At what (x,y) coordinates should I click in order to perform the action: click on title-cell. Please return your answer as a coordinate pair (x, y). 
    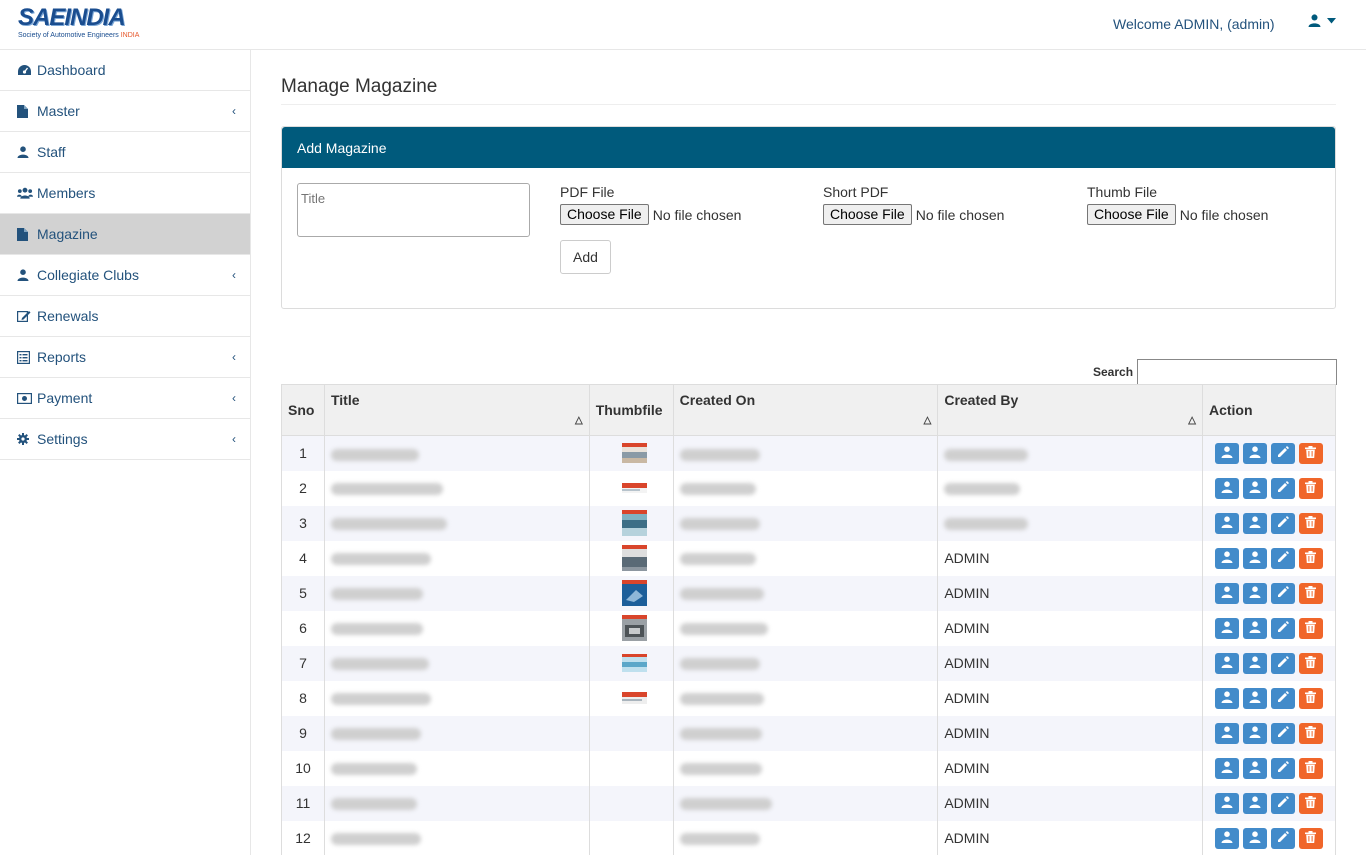
    Looking at the image, I should click on (456, 803).